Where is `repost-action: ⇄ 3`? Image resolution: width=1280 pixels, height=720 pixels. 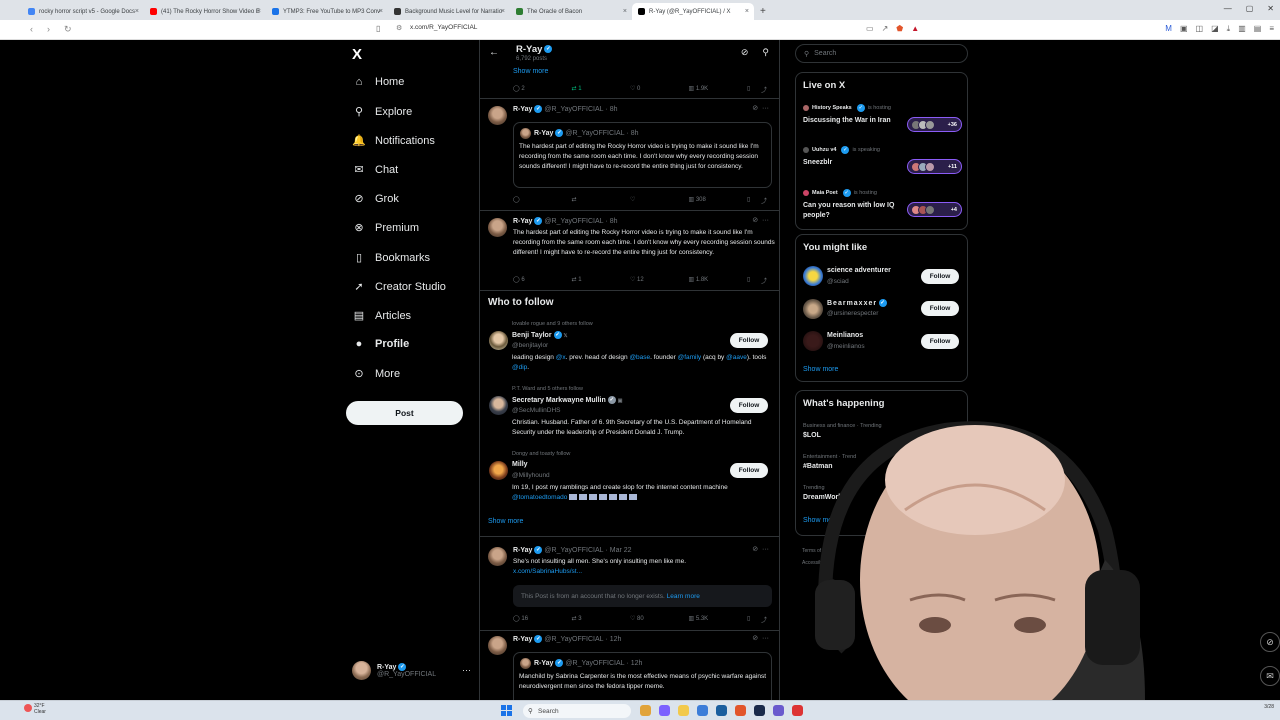
repost-action: ⇄ 3 is located at coordinates (601, 619).